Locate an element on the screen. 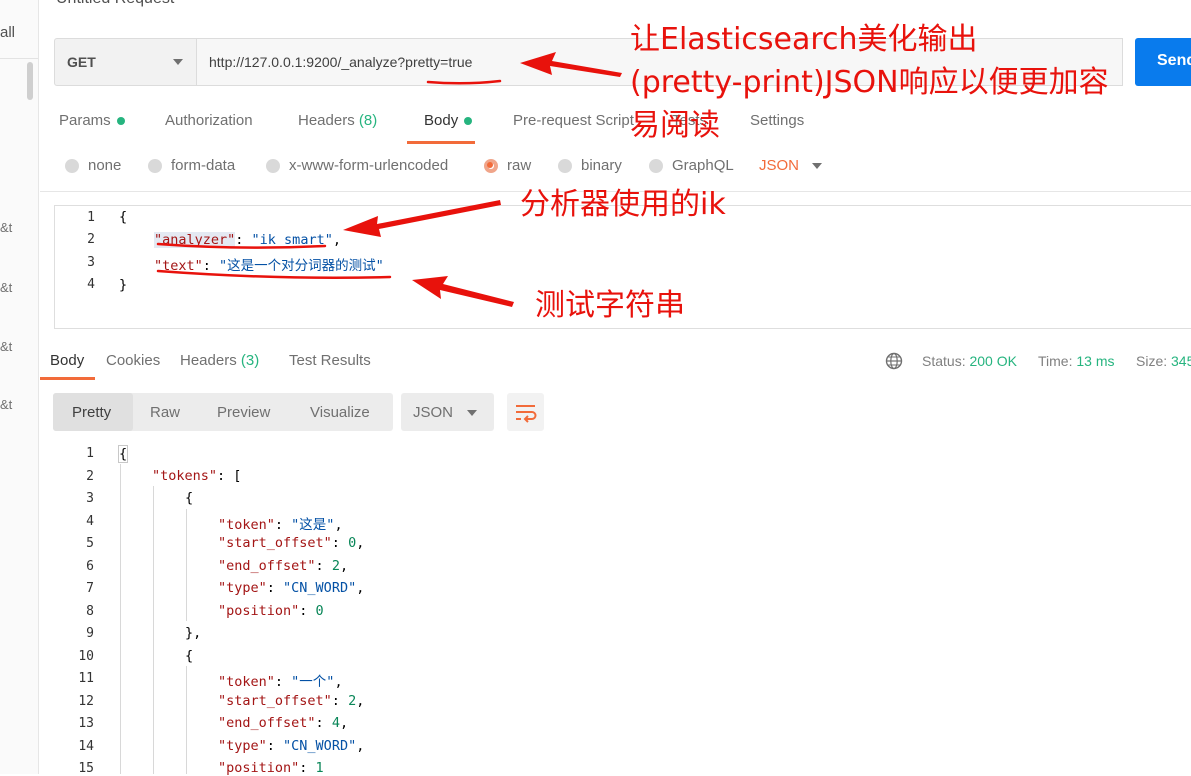 This screenshot has height=776, width=1191. annotation-analyzer: 分析器使用的ik is located at coordinates (623, 204).